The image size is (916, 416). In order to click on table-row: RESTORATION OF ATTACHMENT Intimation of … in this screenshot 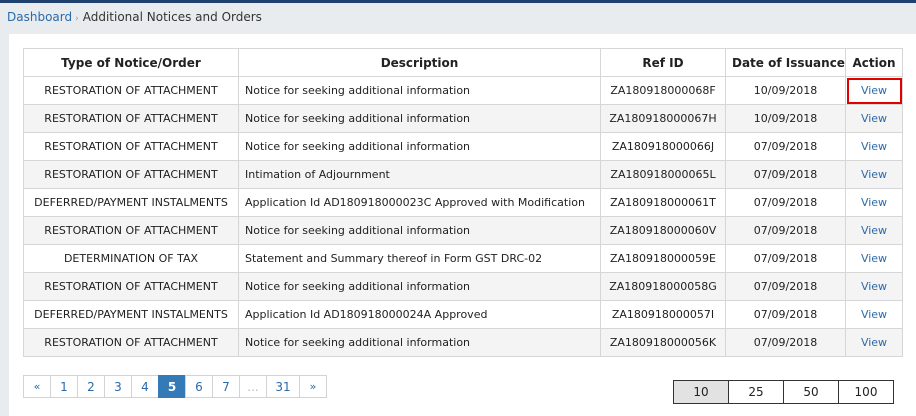, I will do `click(463, 174)`.